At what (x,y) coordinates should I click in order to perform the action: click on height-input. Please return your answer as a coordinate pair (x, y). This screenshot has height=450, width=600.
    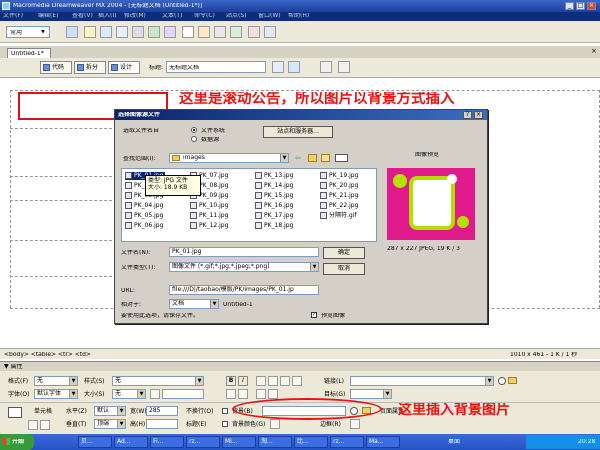
    Looking at the image, I should click on (162, 424).